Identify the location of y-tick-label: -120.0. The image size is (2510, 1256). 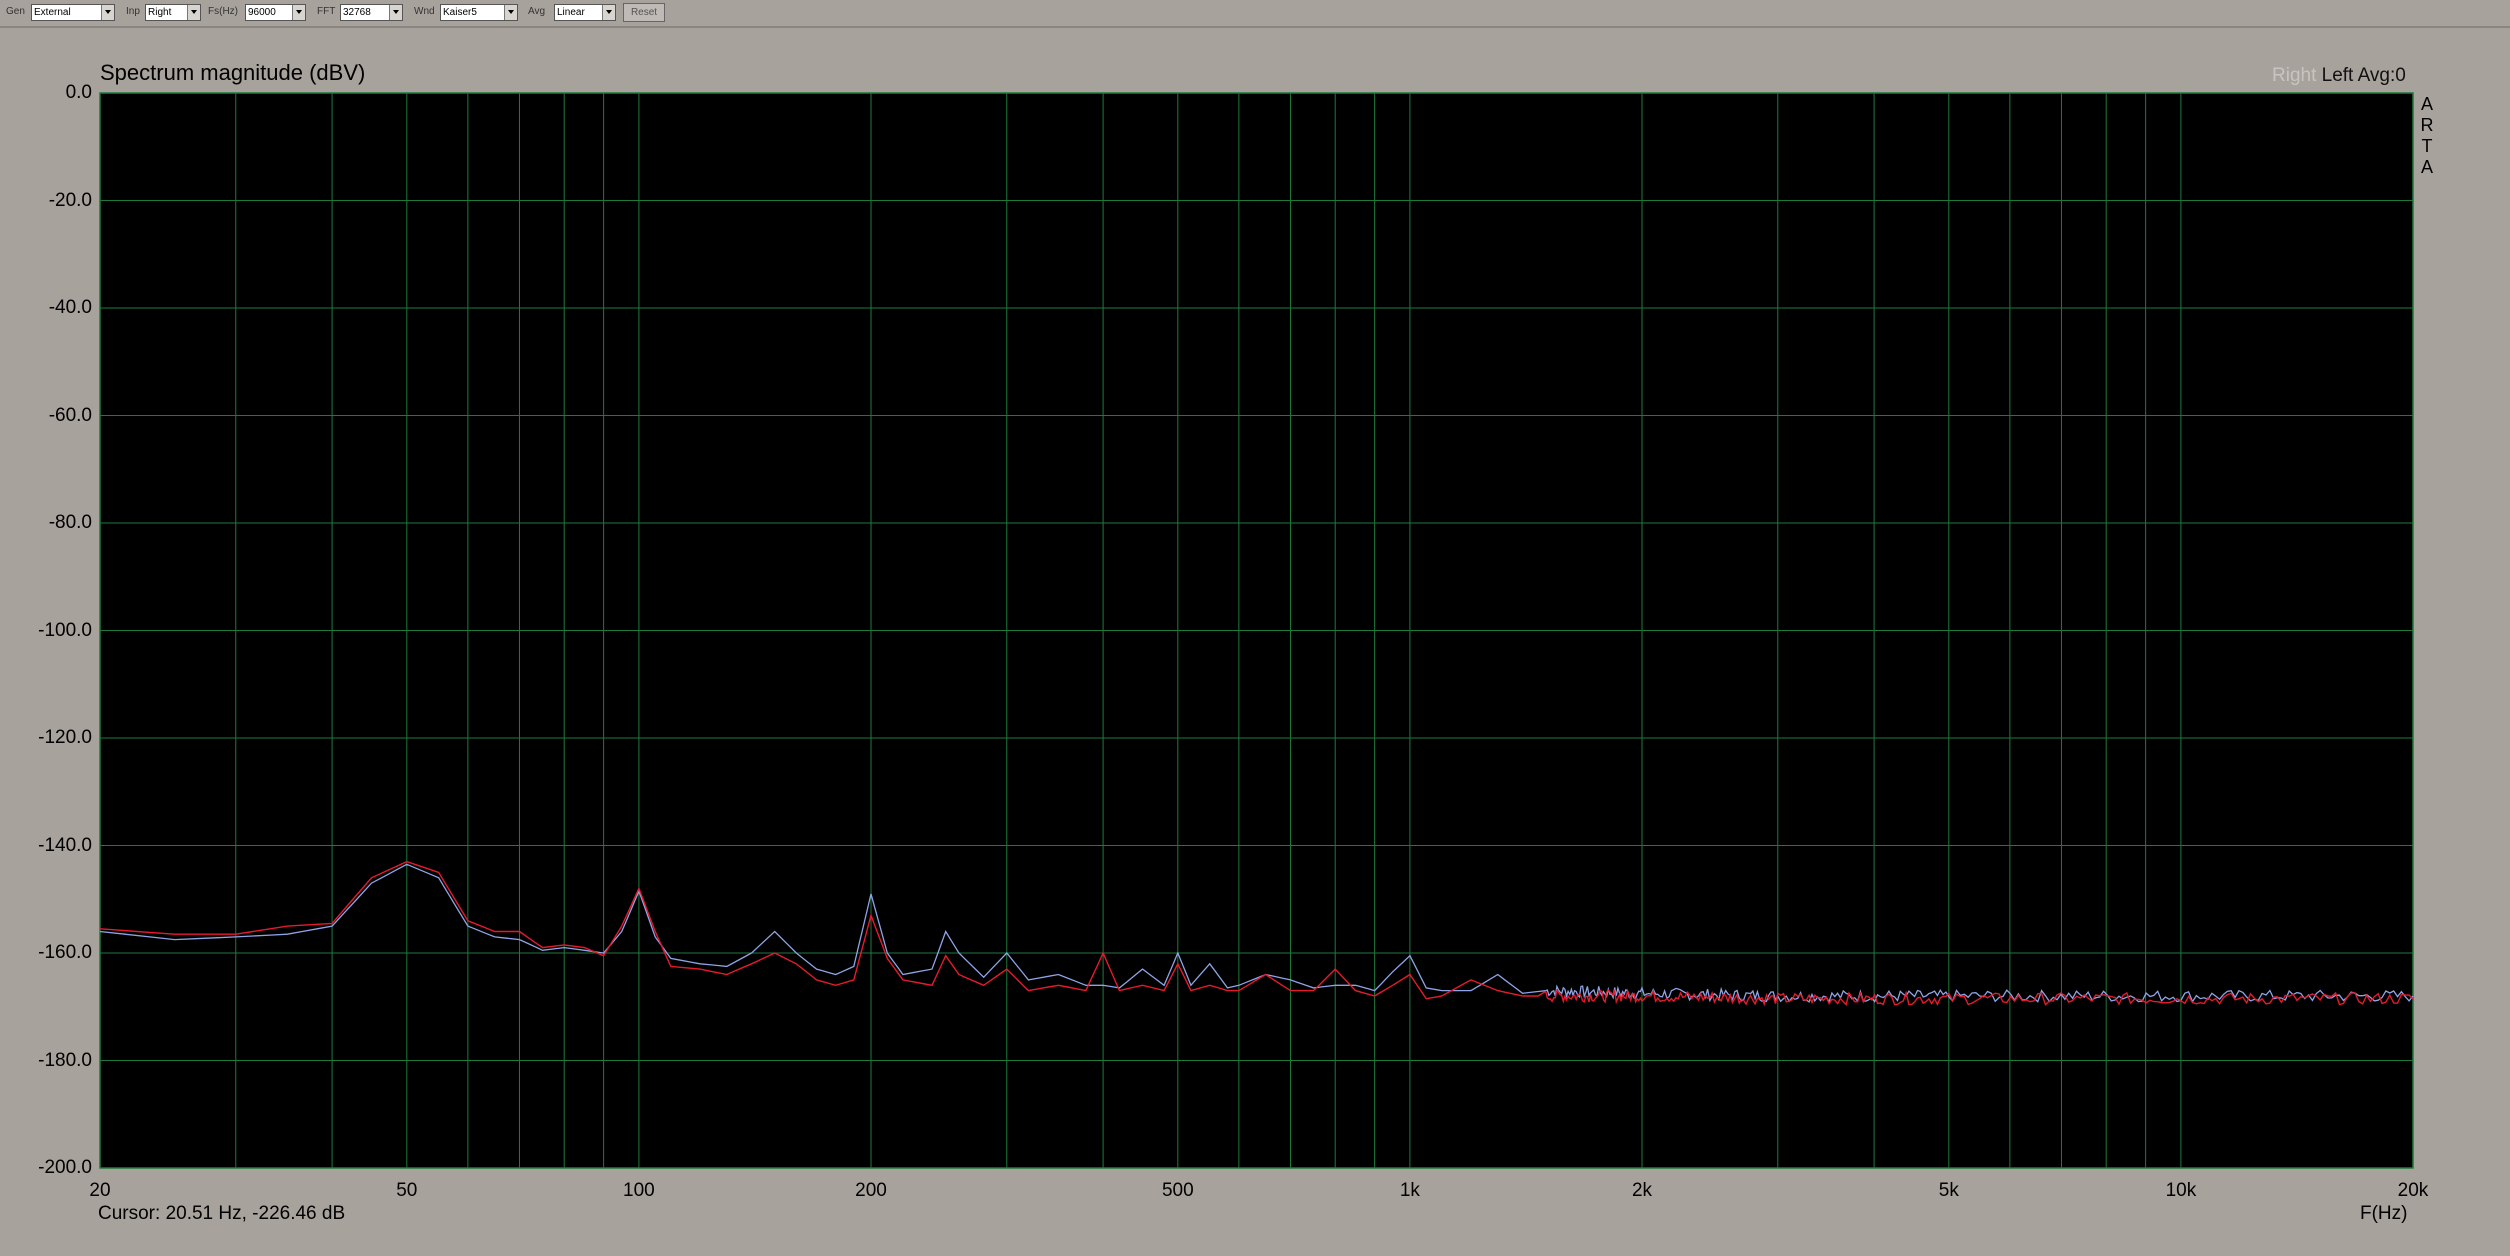
(65, 737).